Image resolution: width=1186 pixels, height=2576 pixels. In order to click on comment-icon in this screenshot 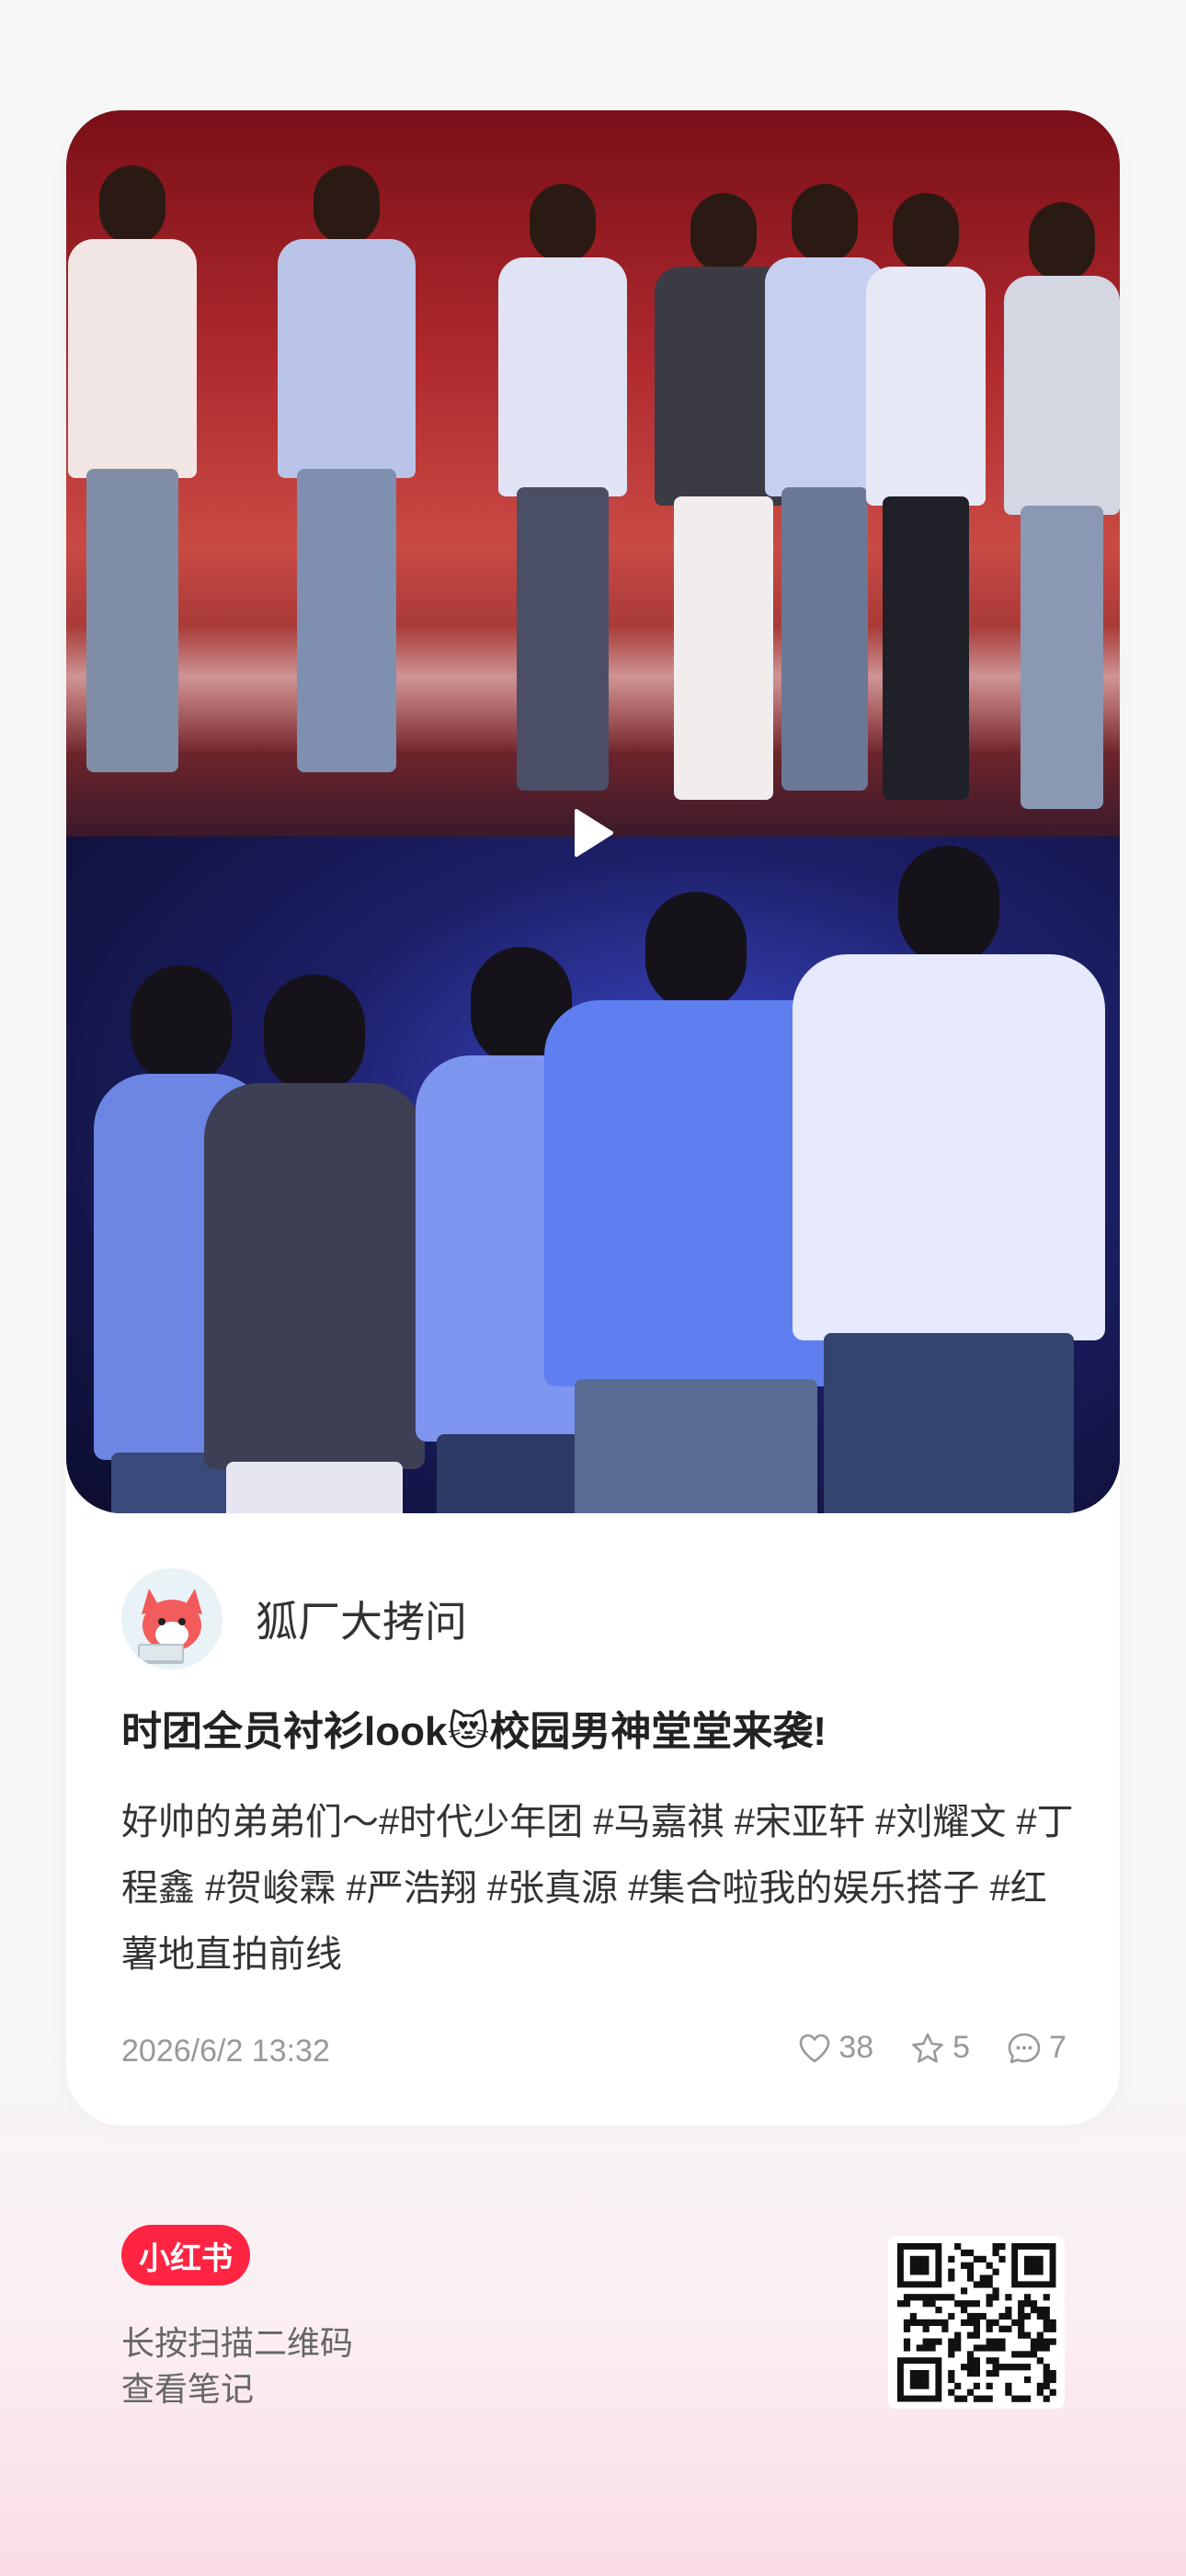, I will do `click(1024, 2048)`.